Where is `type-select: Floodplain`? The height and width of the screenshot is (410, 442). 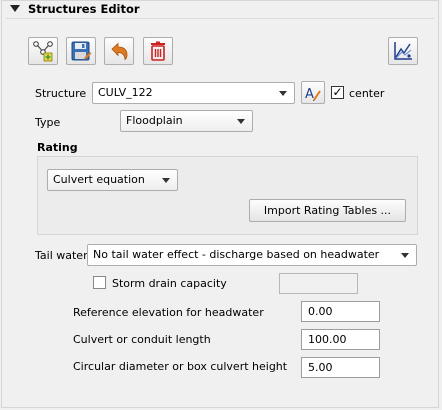
type-select: Floodplain is located at coordinates (186, 121).